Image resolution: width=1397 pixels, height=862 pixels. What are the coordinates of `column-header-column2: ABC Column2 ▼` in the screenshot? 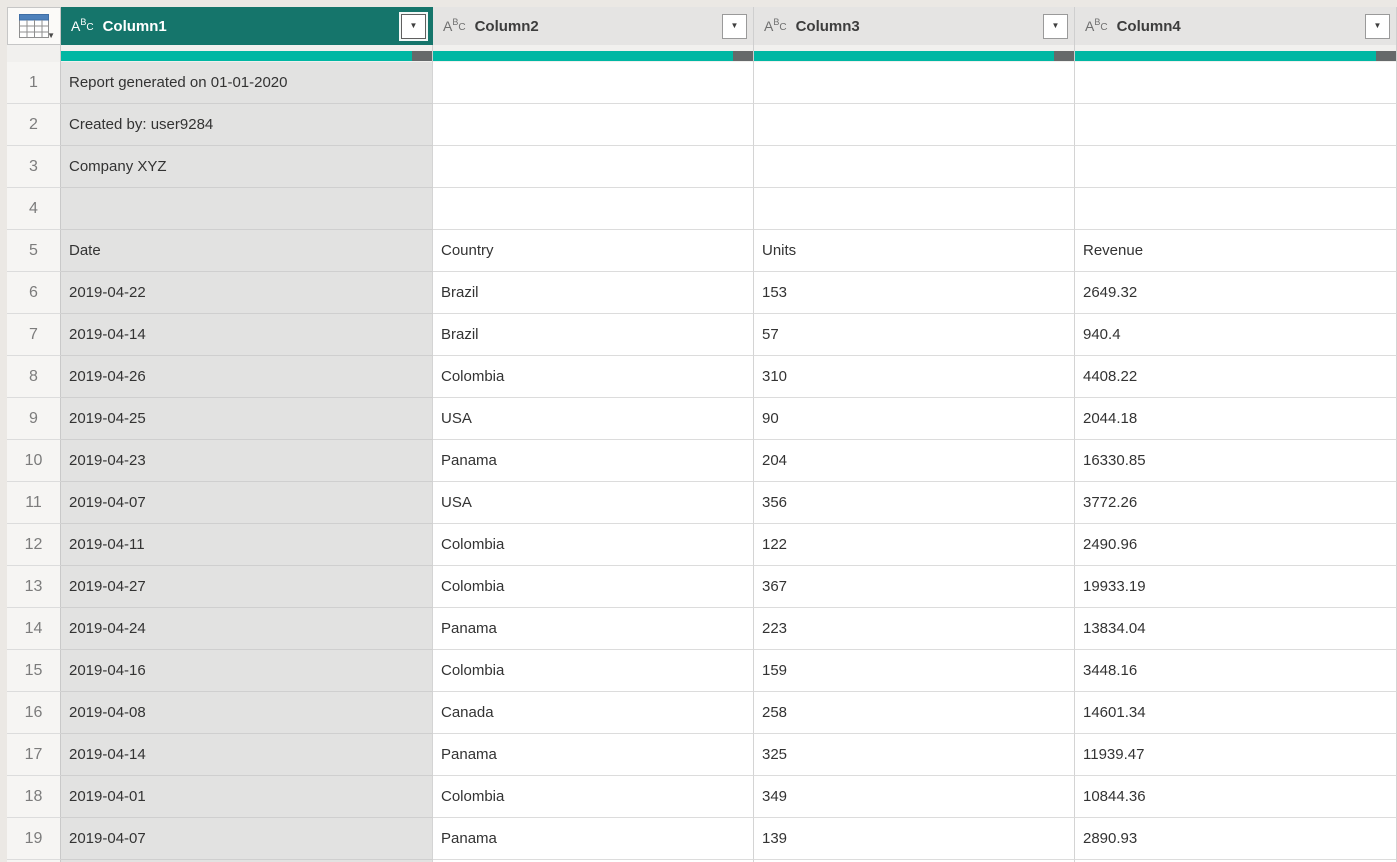 It's located at (593, 26).